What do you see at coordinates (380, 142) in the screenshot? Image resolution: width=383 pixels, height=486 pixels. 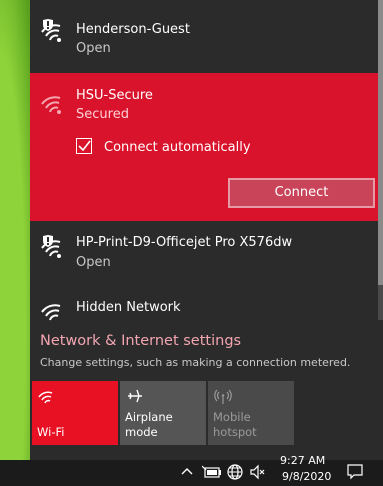 I see `scrollbar-thumb` at bounding box center [380, 142].